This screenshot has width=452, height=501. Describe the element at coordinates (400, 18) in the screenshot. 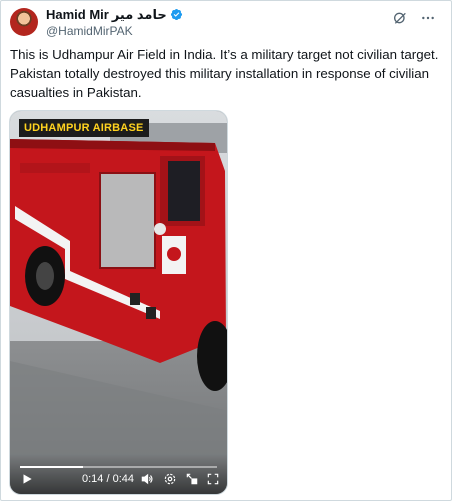

I see `grok-icon` at that location.